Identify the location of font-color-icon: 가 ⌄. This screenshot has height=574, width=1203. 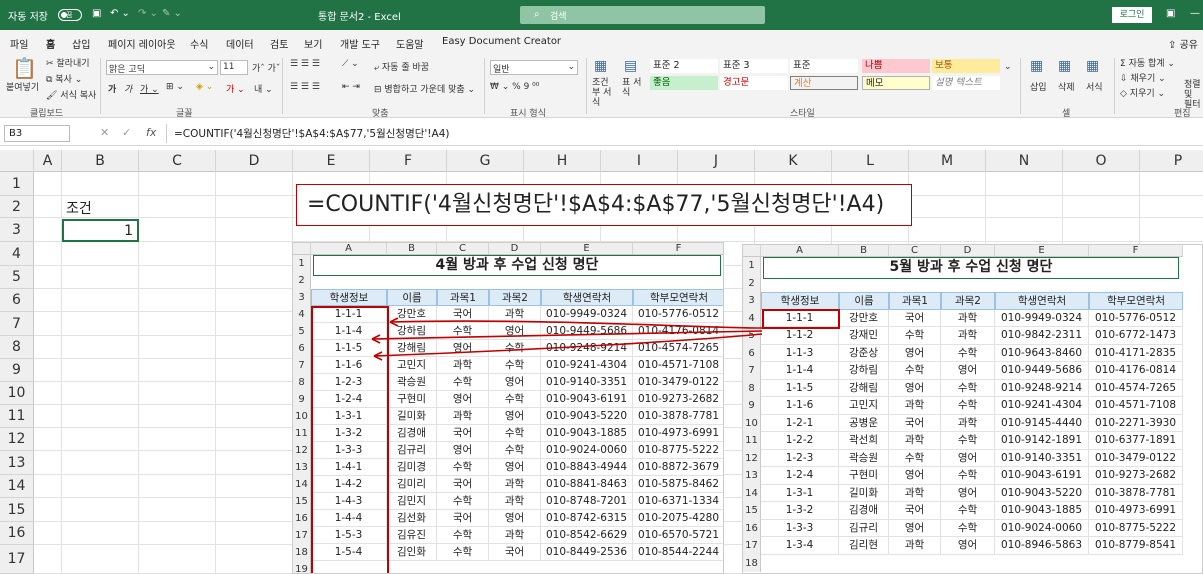
(235, 88).